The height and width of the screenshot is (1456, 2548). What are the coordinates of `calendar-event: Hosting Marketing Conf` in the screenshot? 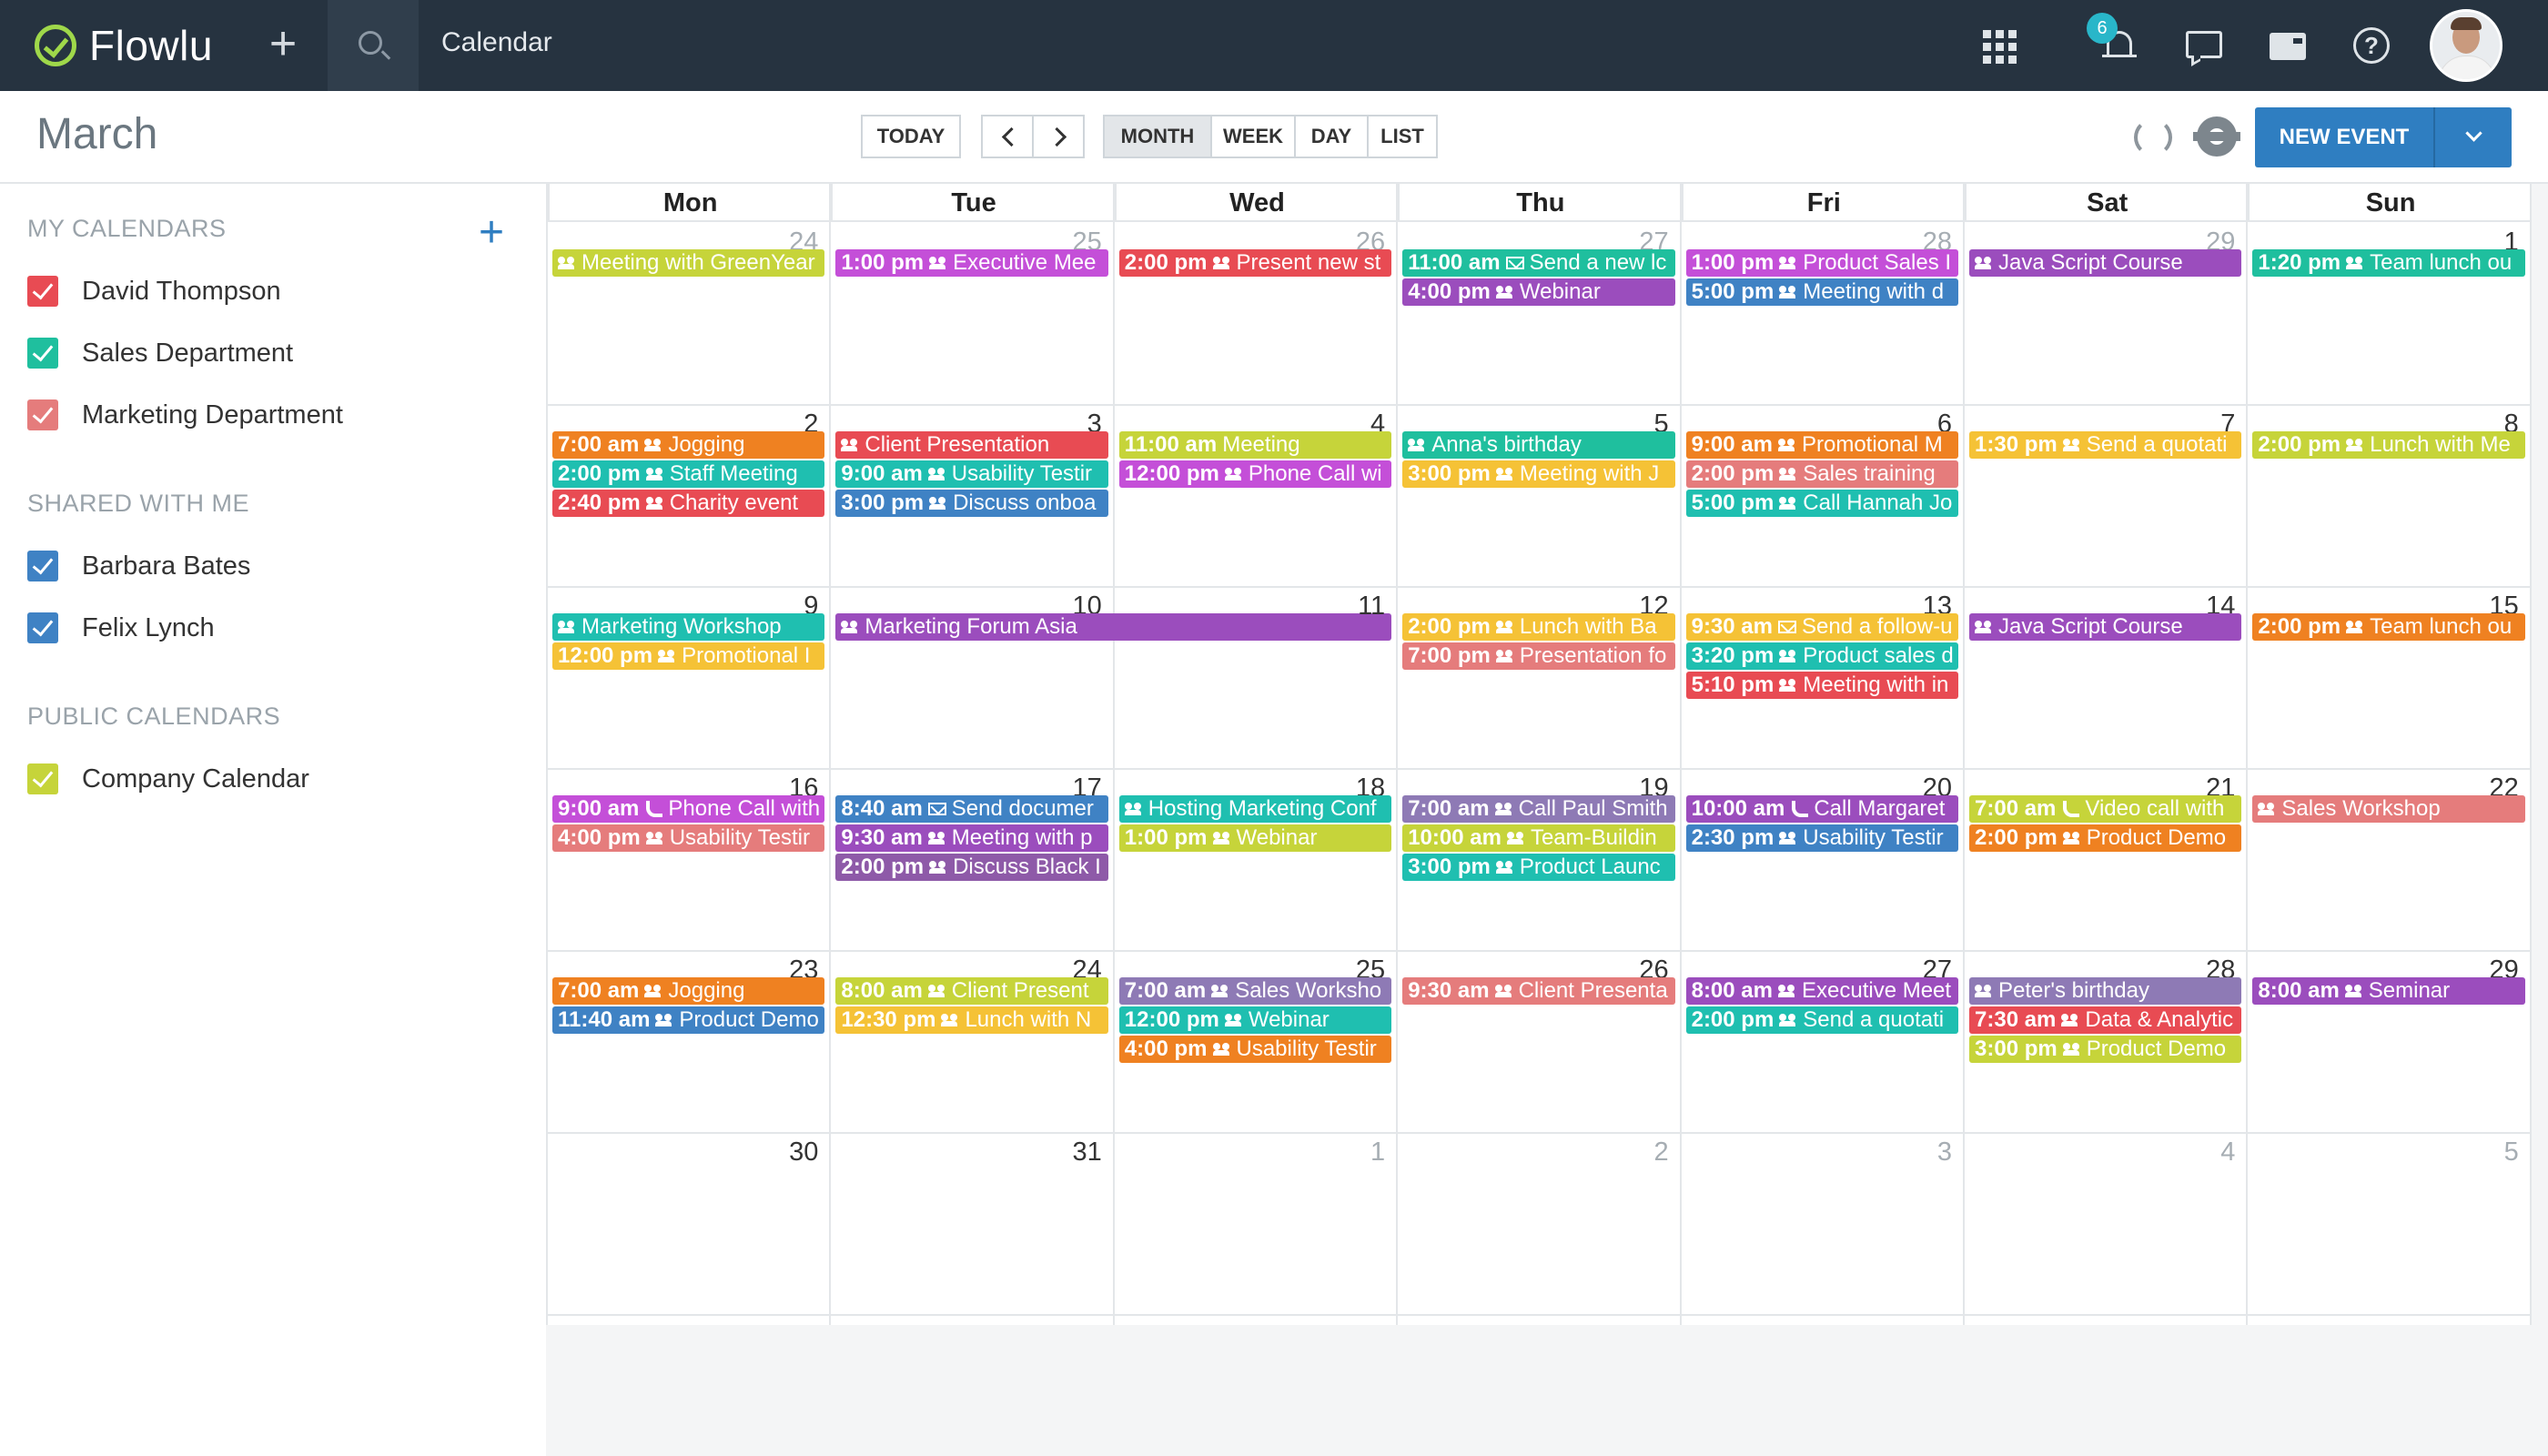 It's located at (1255, 809).